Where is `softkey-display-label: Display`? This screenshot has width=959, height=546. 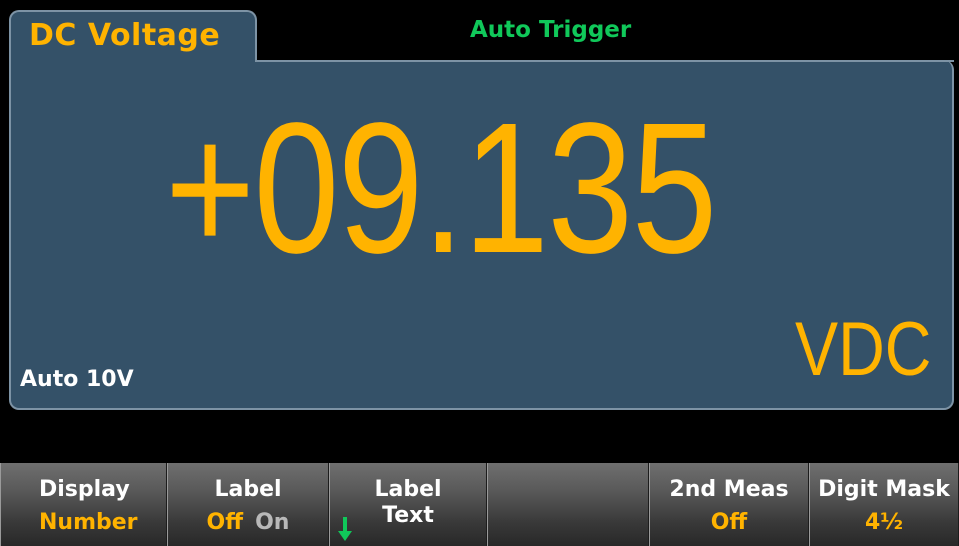
softkey-display-label: Display is located at coordinates (84, 489).